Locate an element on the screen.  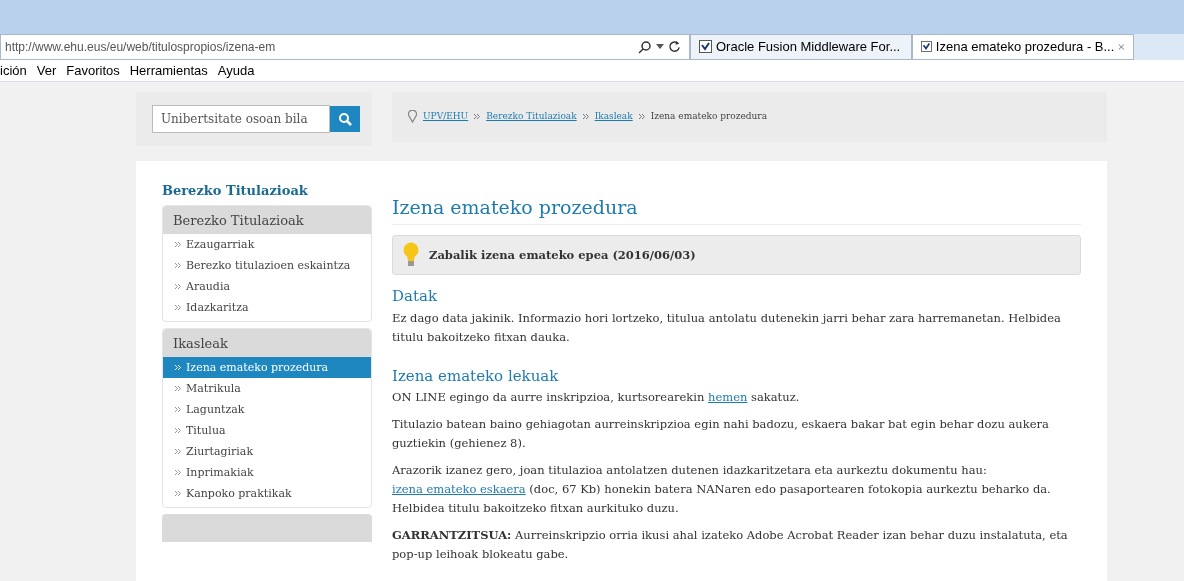
sidebar-item: Laguntzak is located at coordinates (267, 410).